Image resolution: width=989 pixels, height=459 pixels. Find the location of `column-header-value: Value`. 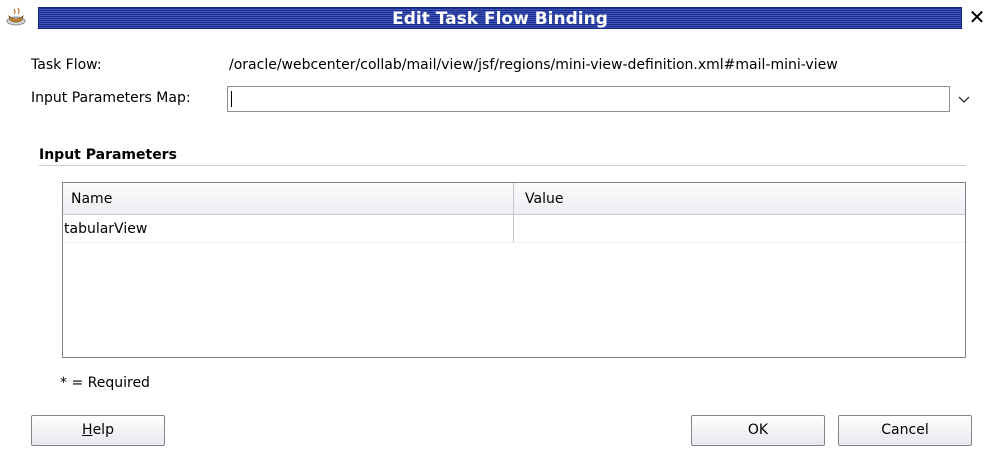

column-header-value: Value is located at coordinates (544, 199).